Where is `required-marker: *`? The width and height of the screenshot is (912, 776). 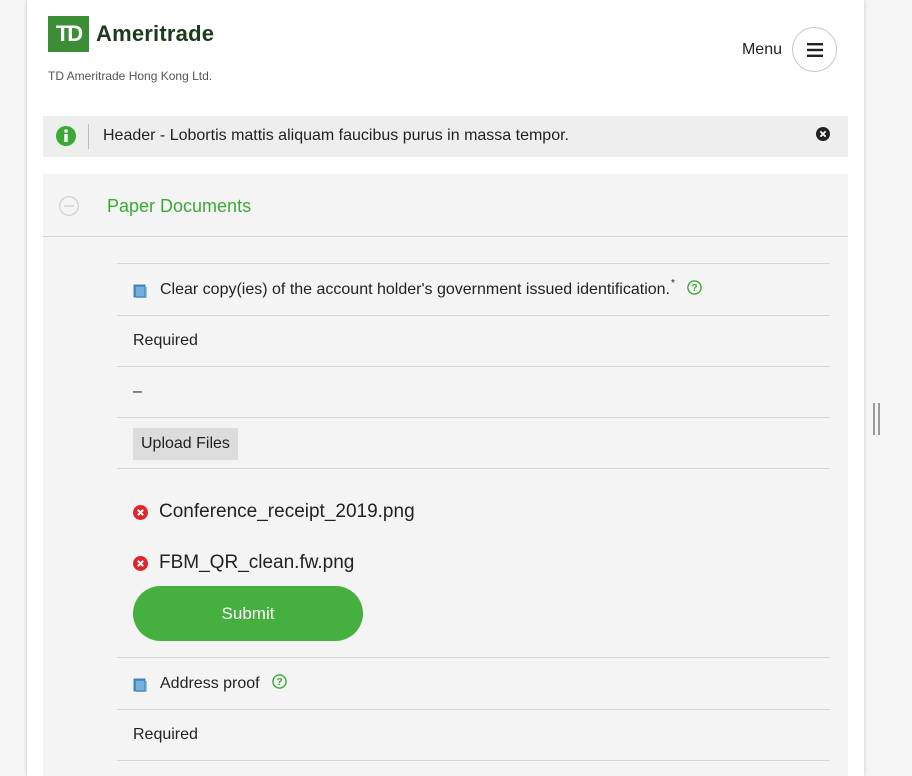 required-marker: * is located at coordinates (673, 283).